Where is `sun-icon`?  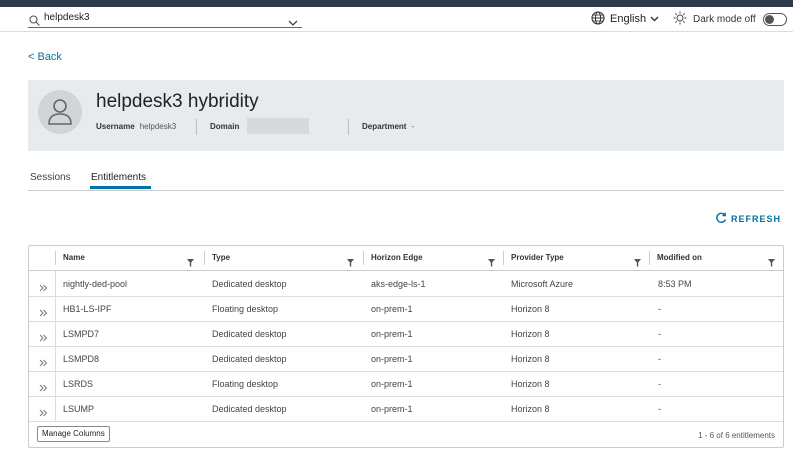 sun-icon is located at coordinates (680, 19).